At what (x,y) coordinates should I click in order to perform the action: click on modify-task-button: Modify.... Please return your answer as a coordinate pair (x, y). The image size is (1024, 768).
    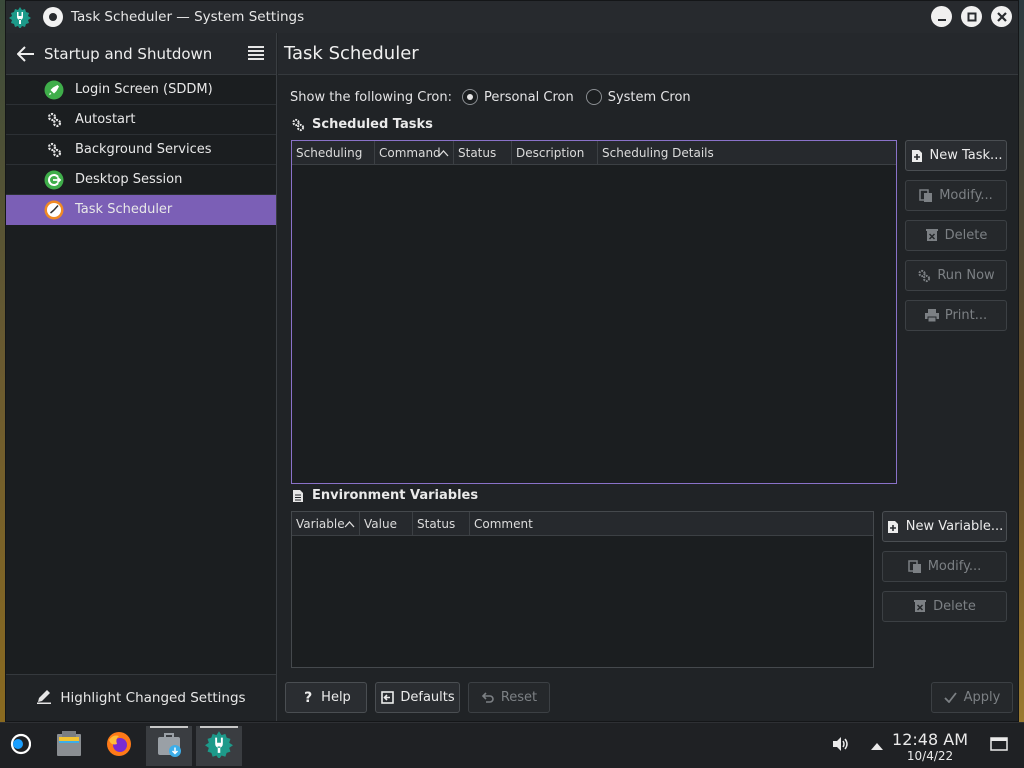
    Looking at the image, I should click on (956, 195).